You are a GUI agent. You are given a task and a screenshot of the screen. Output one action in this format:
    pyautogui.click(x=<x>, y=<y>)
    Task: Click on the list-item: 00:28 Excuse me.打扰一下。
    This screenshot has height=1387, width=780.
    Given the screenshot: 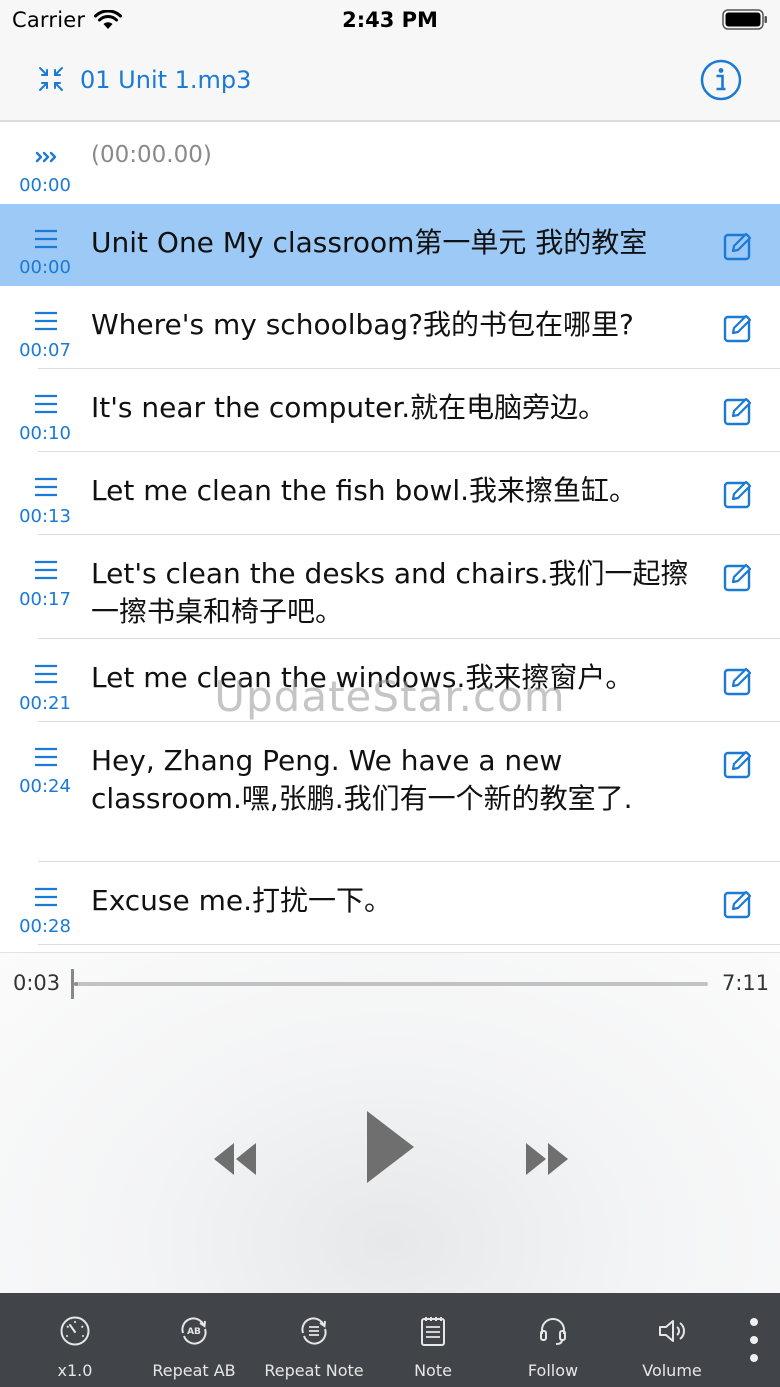 What is the action you would take?
    pyautogui.click(x=390, y=903)
    